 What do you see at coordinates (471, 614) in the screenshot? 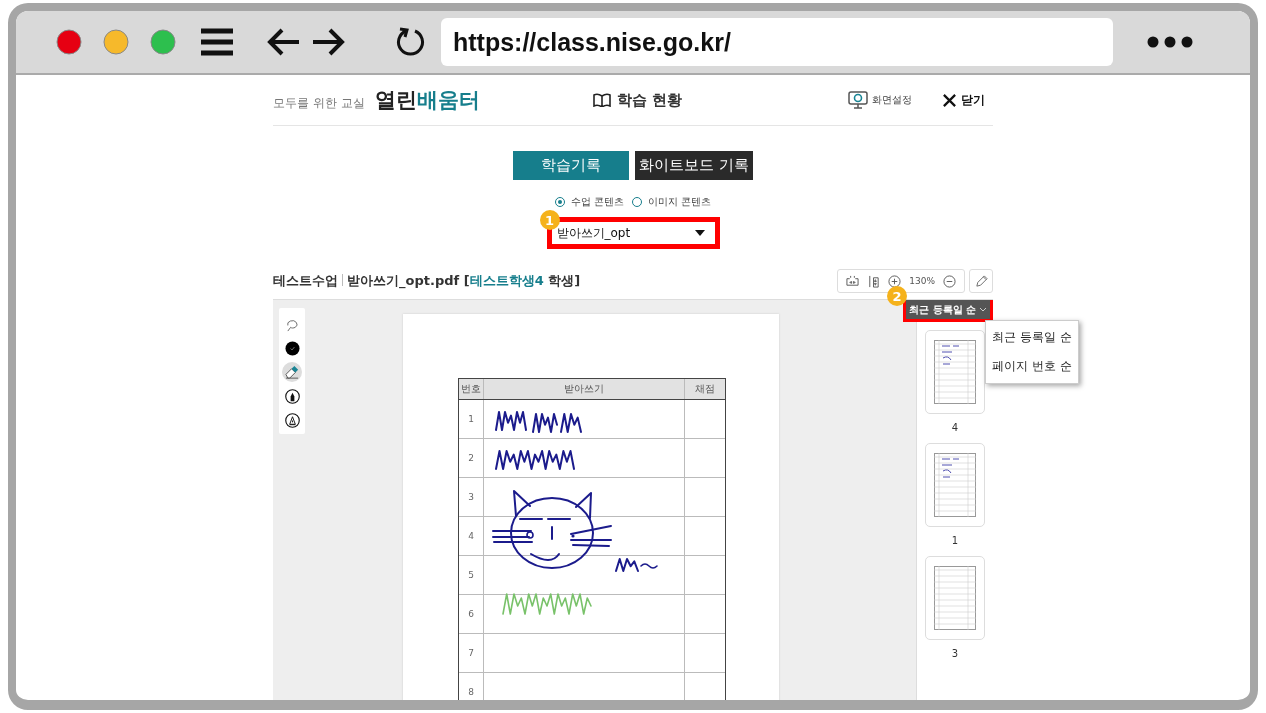
I see `row-number: 6` at bounding box center [471, 614].